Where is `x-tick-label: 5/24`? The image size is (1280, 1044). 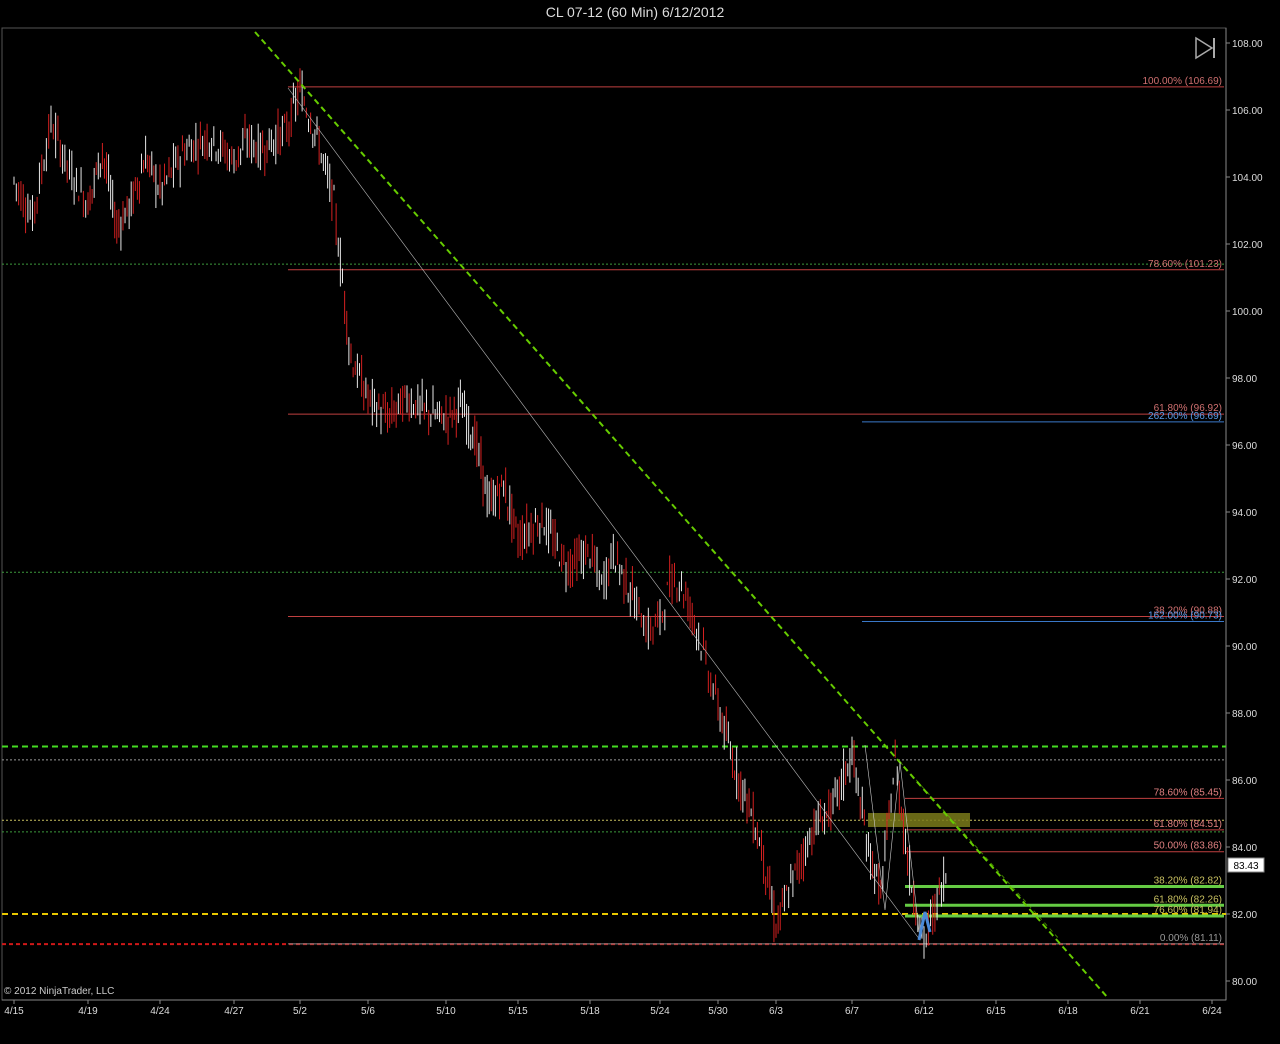 x-tick-label: 5/24 is located at coordinates (660, 1011).